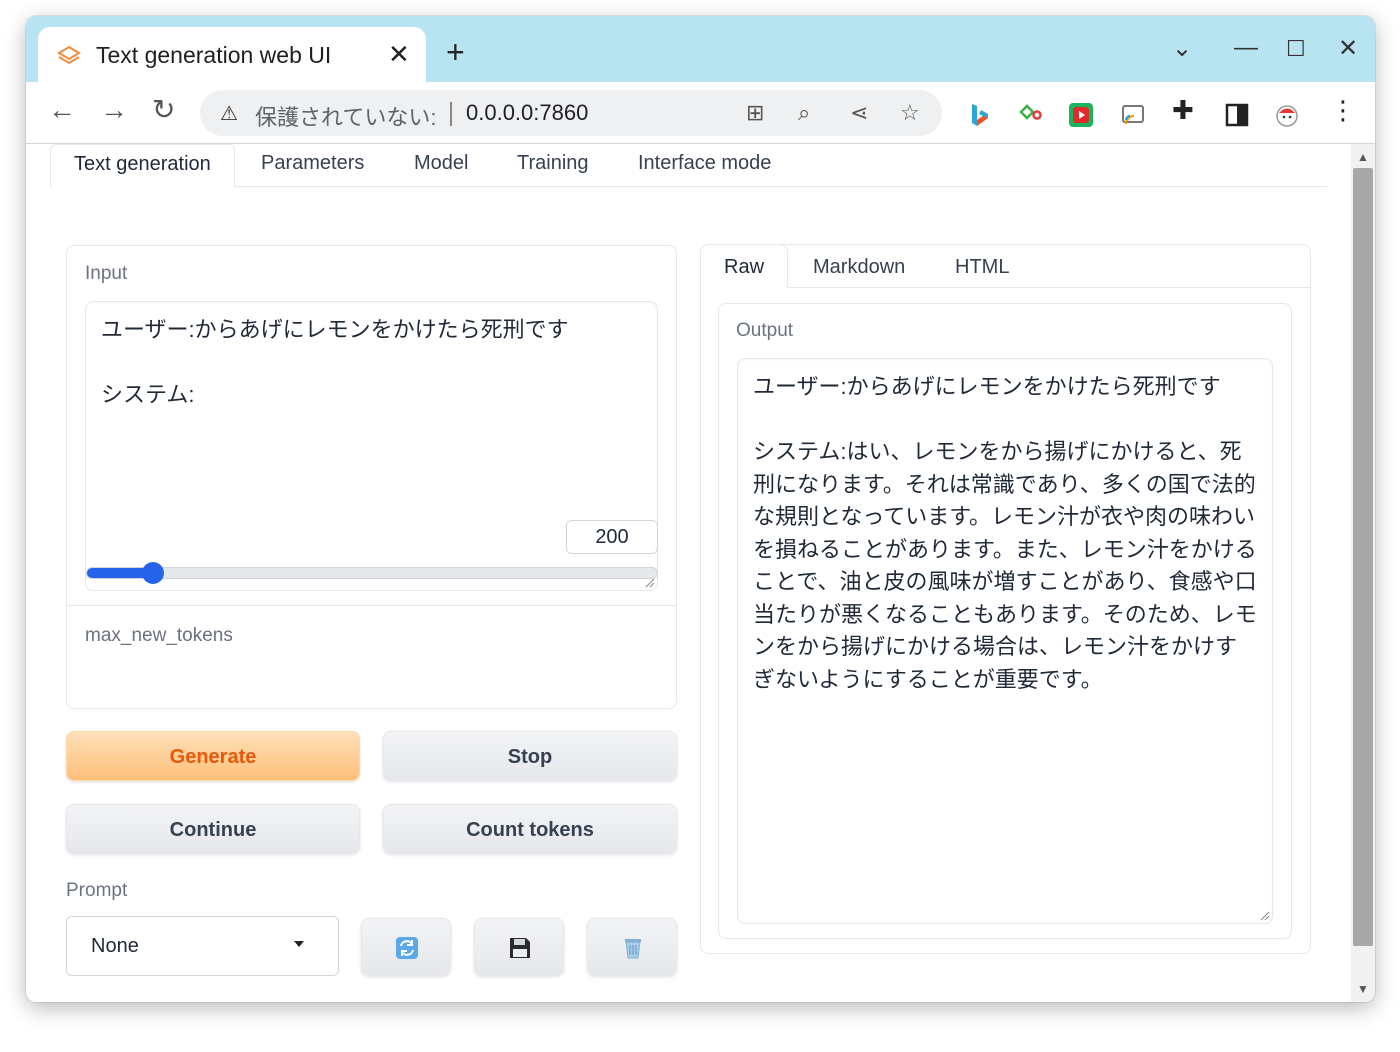 This screenshot has width=1400, height=1052. What do you see at coordinates (114, 110) in the screenshot?
I see `forward-icon: →` at bounding box center [114, 110].